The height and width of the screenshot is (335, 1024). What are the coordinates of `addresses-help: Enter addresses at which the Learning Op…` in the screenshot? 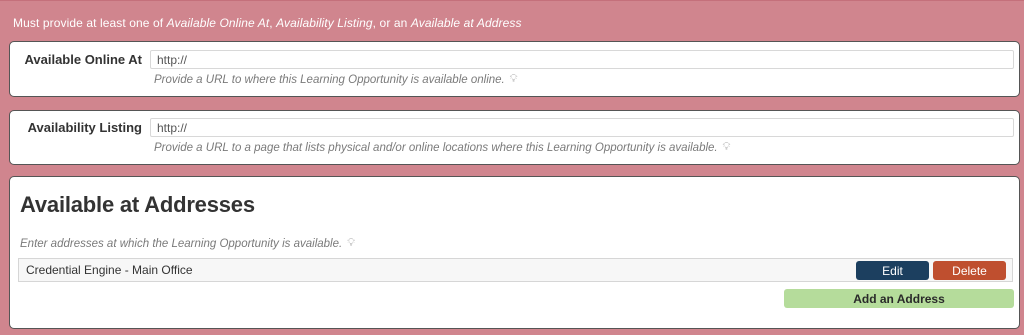 It's located at (187, 243).